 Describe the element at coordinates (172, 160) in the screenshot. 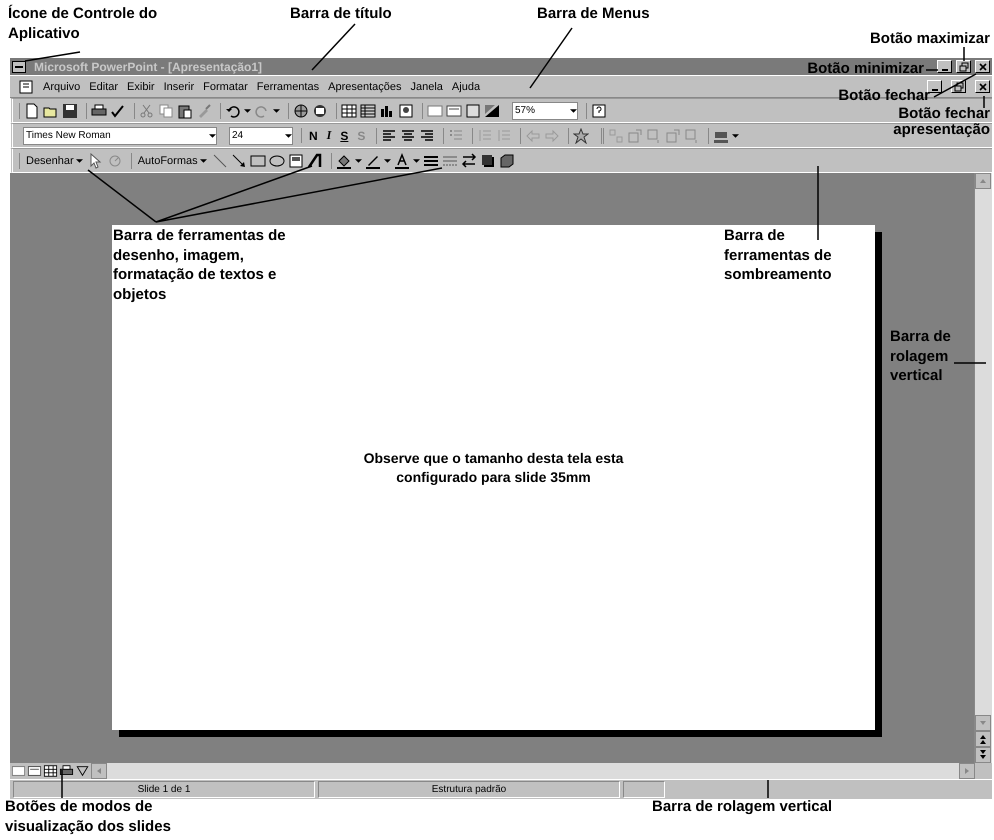

I see `autoshapes-menu-button: AutoFormas` at that location.